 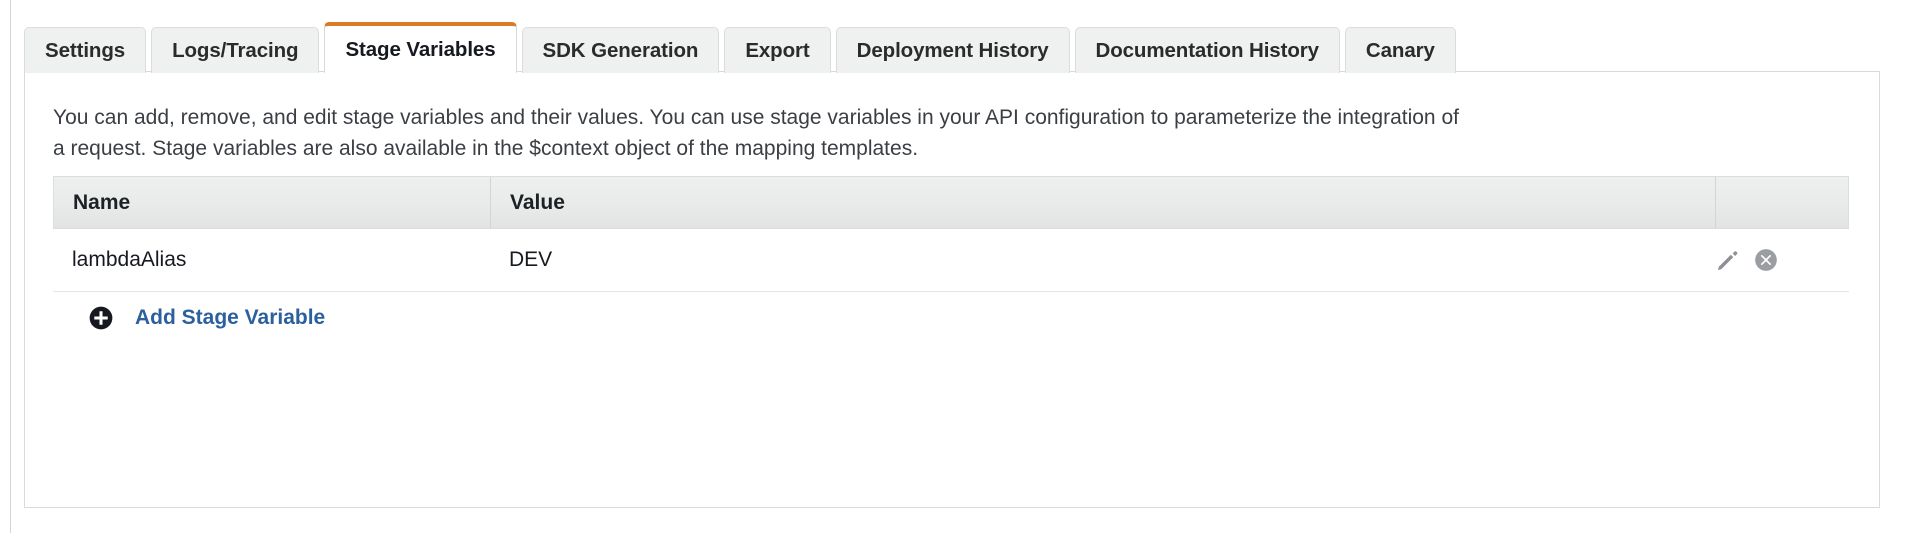 What do you see at coordinates (537, 202) in the screenshot?
I see `column-header-label: Value` at bounding box center [537, 202].